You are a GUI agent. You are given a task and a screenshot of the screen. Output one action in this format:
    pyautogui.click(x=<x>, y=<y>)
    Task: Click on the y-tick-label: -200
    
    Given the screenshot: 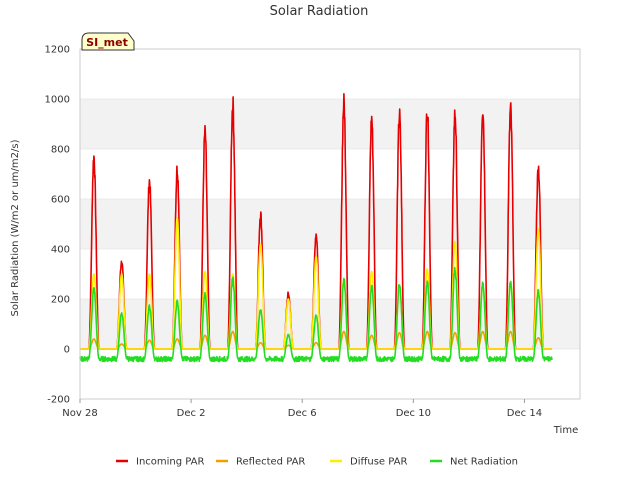 What is the action you would take?
    pyautogui.click(x=58, y=400)
    